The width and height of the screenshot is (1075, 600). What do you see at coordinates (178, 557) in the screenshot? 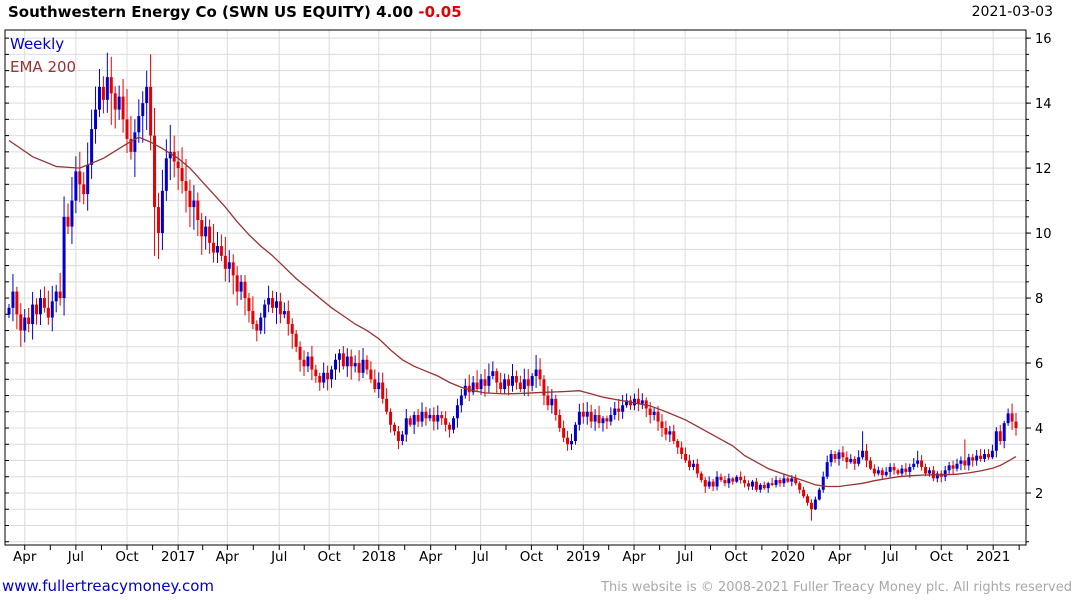
I see `svg-text: 2017` at bounding box center [178, 557].